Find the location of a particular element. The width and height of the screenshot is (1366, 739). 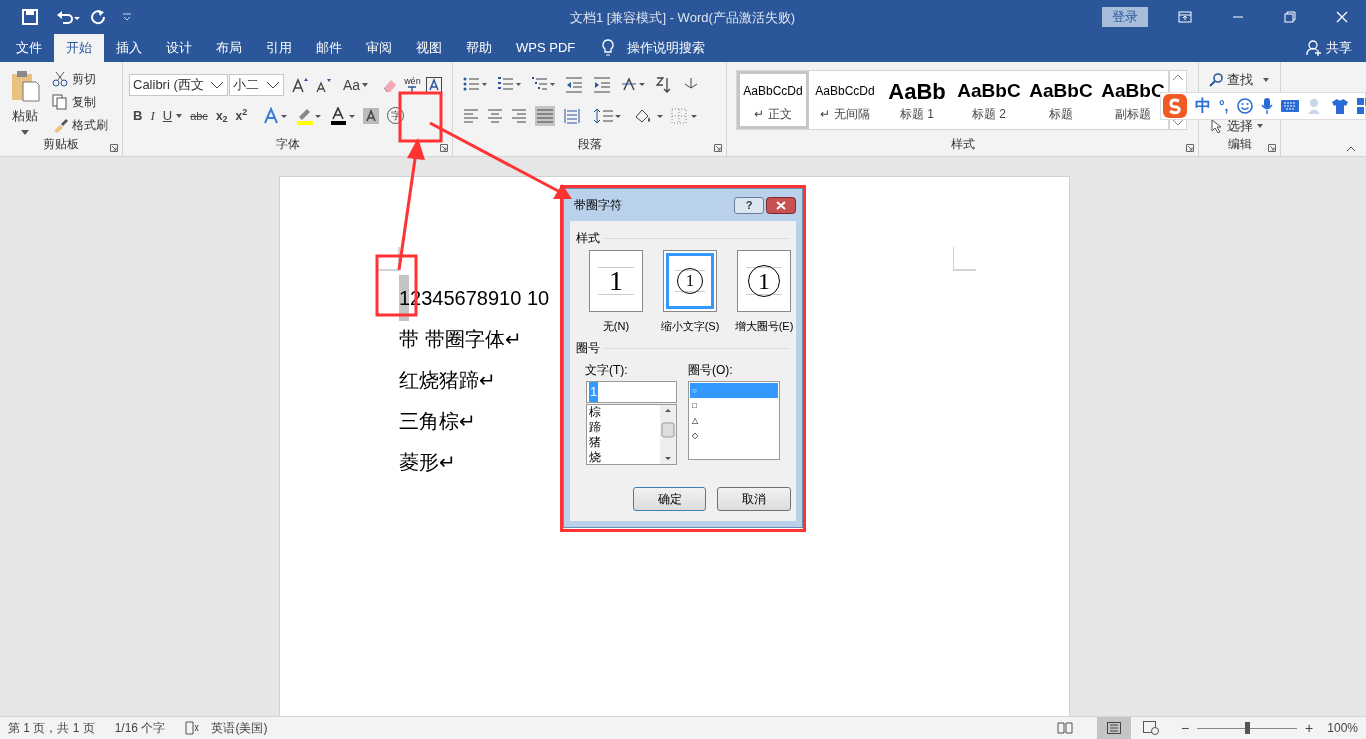

format-button: U is located at coordinates (167, 116).